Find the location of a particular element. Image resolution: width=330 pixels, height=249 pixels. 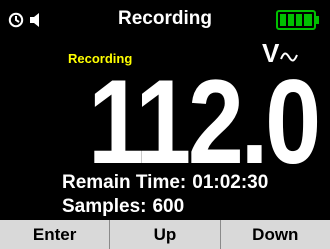

battery-icon is located at coordinates (297, 20).